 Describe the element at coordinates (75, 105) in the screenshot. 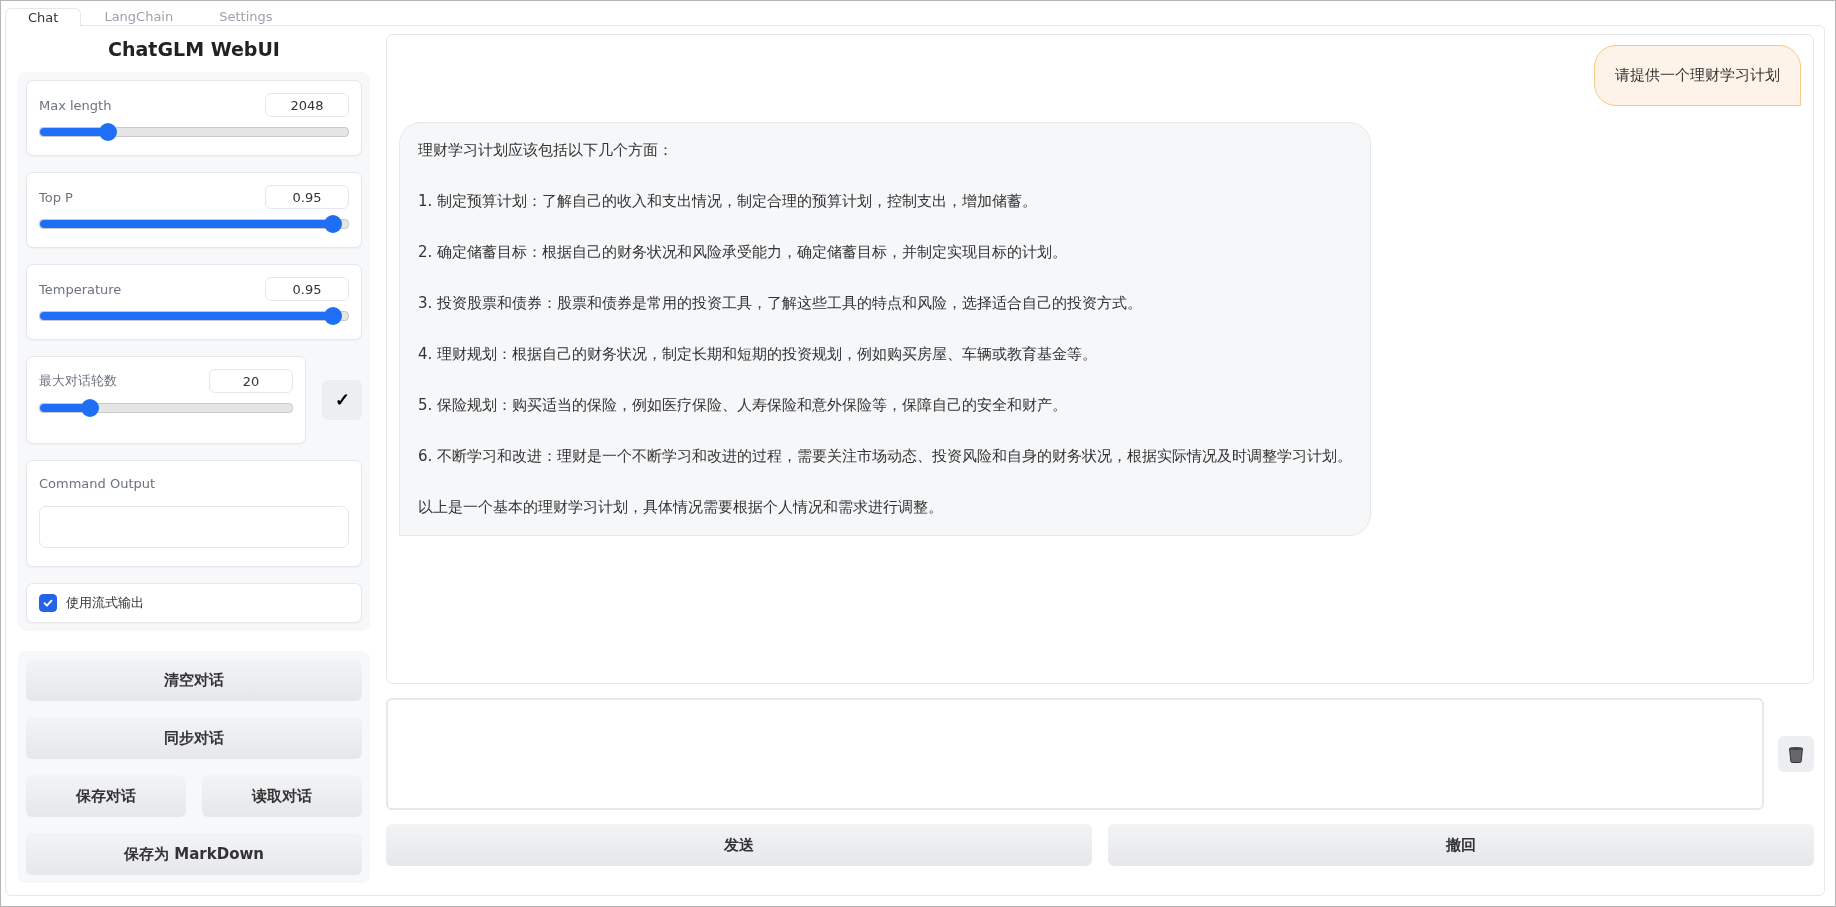

I see `slider-label: Max length` at that location.